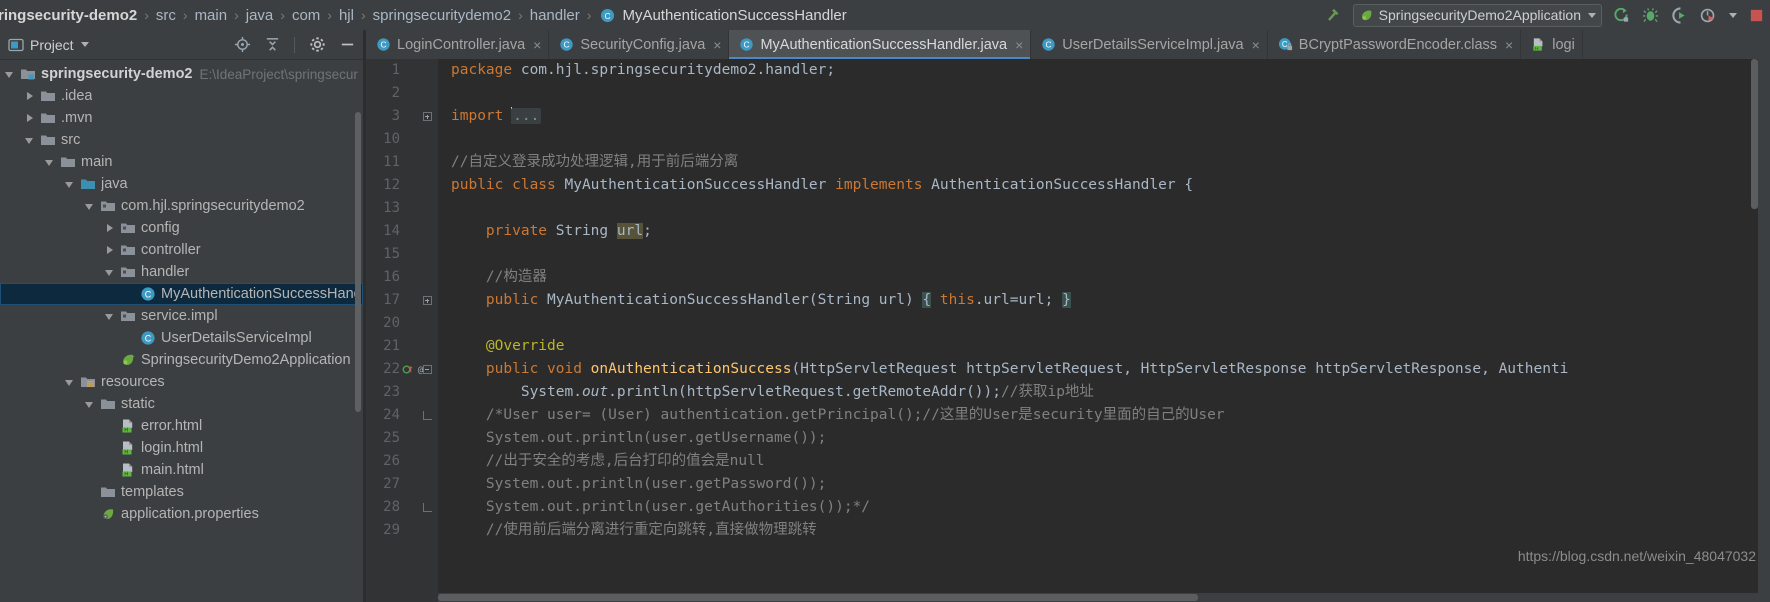 This screenshot has height=602, width=1770. I want to click on editor-error-stripe, so click(1764, 330).